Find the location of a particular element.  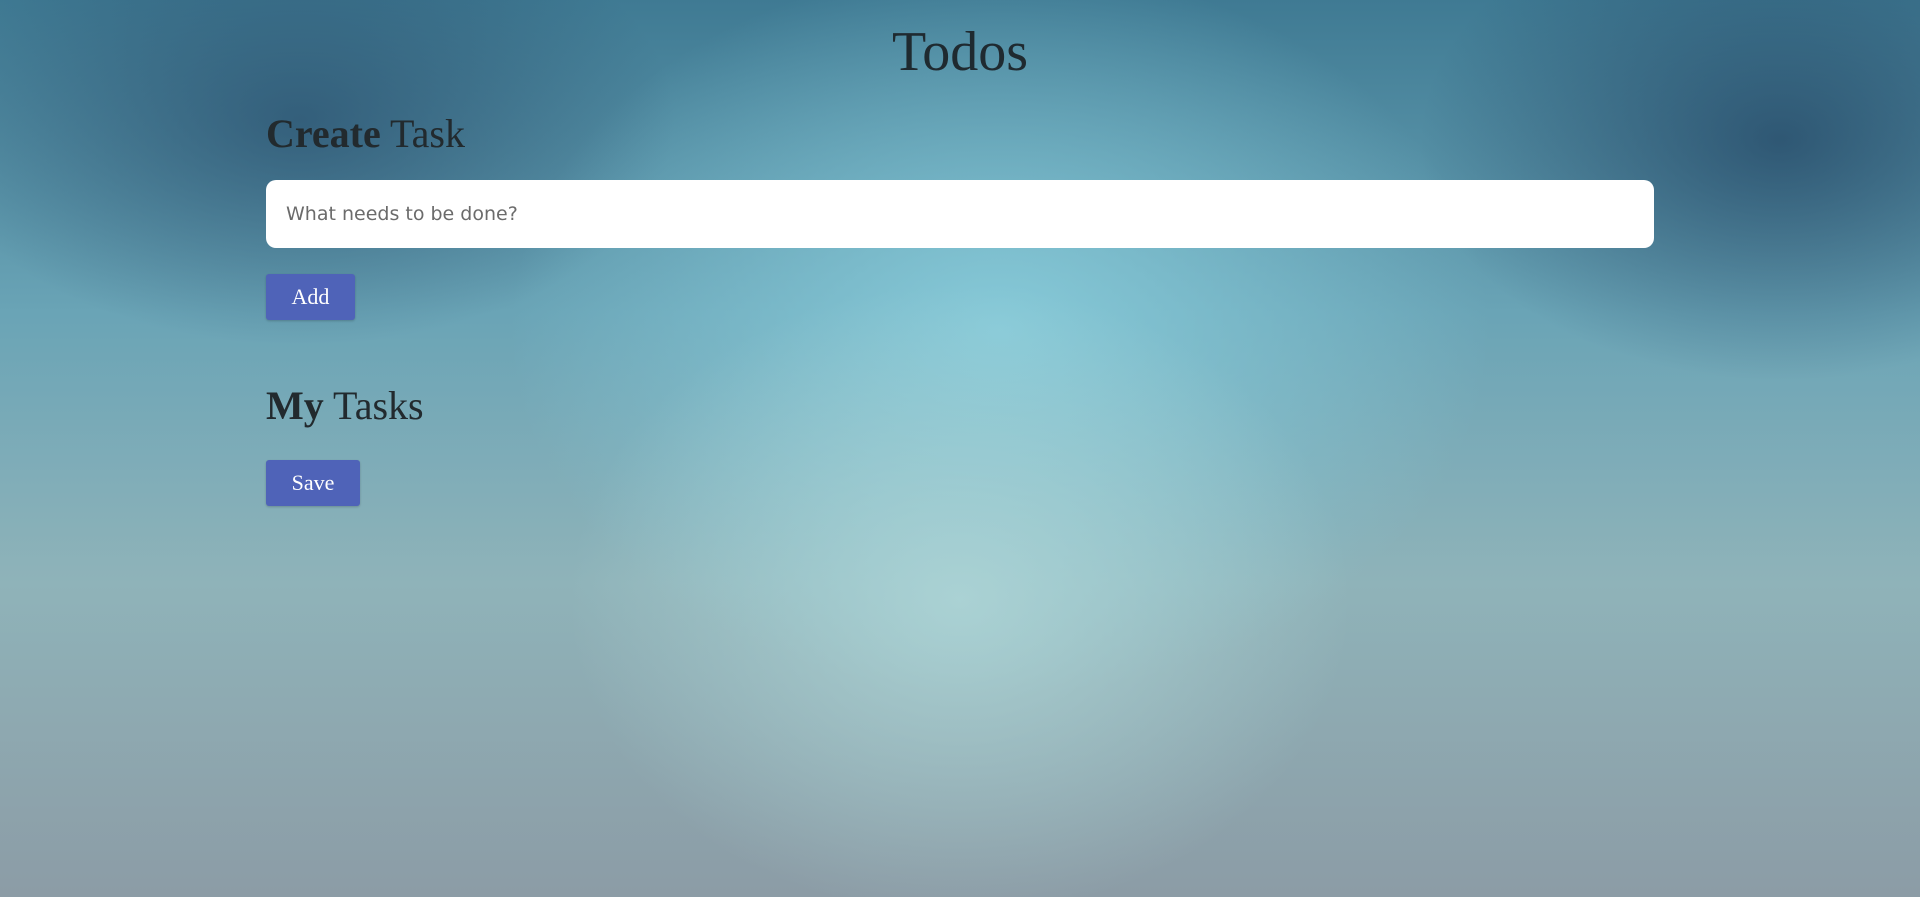

save-button-row: Save is located at coordinates (960, 468).